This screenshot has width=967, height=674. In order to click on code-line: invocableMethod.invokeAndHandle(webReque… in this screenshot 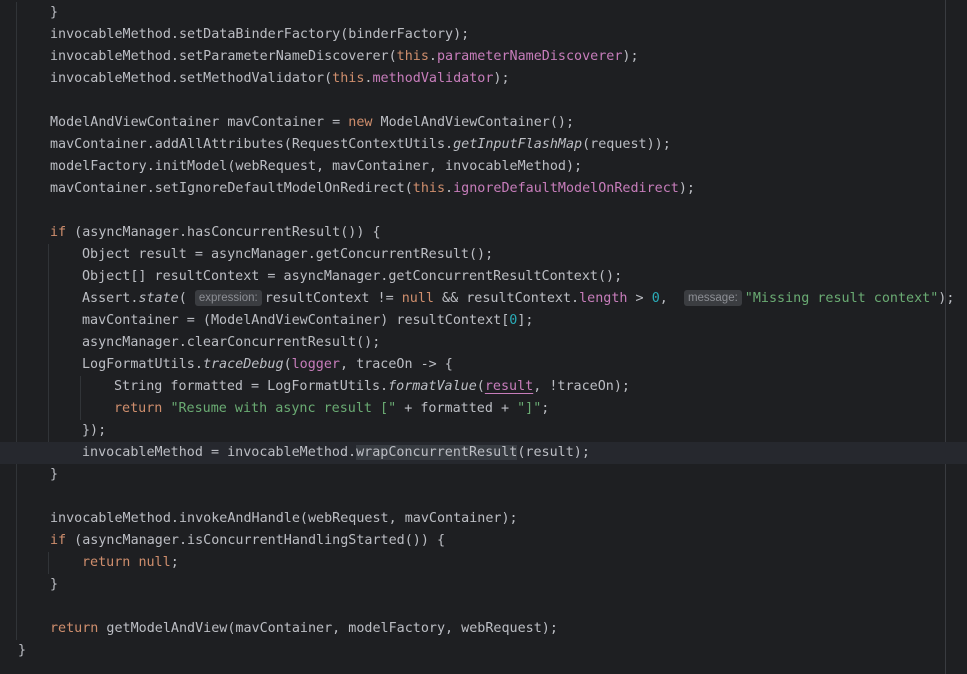, I will do `click(483, 519)`.